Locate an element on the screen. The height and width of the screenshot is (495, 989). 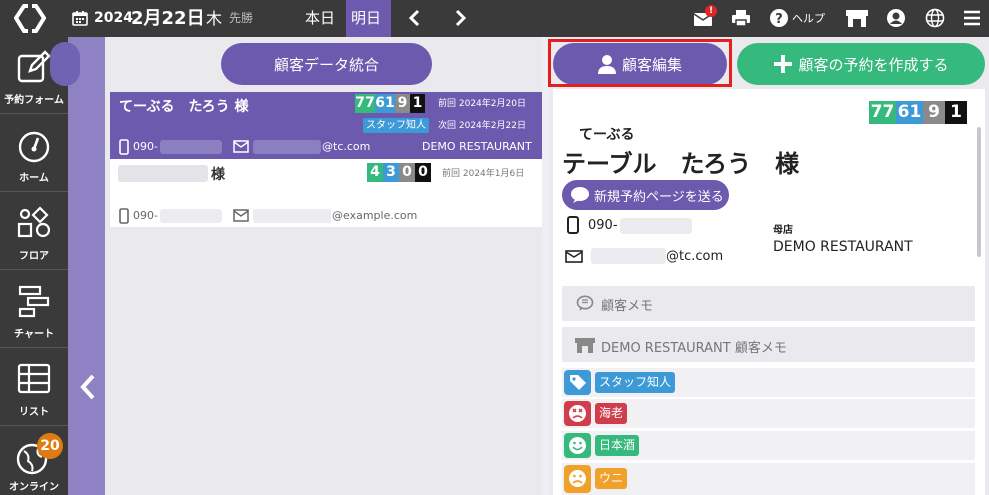
tag-label: 海老 is located at coordinates (611, 413).